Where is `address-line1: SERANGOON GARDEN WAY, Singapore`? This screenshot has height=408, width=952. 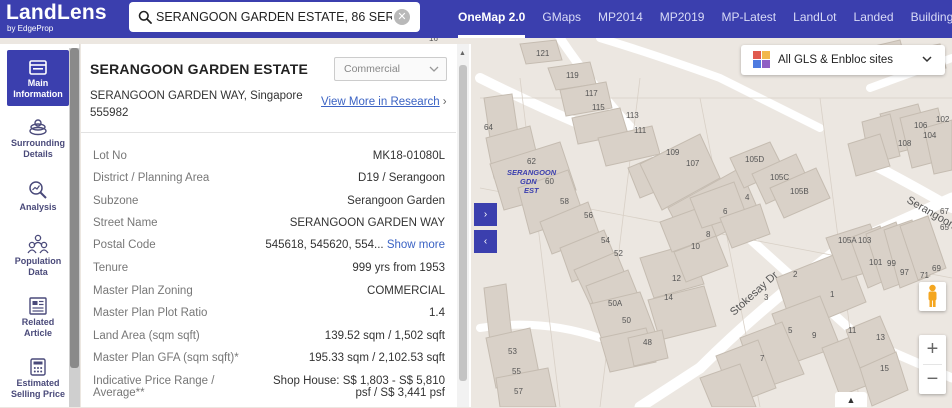 address-line1: SERANGOON GARDEN WAY, Singapore is located at coordinates (197, 96).